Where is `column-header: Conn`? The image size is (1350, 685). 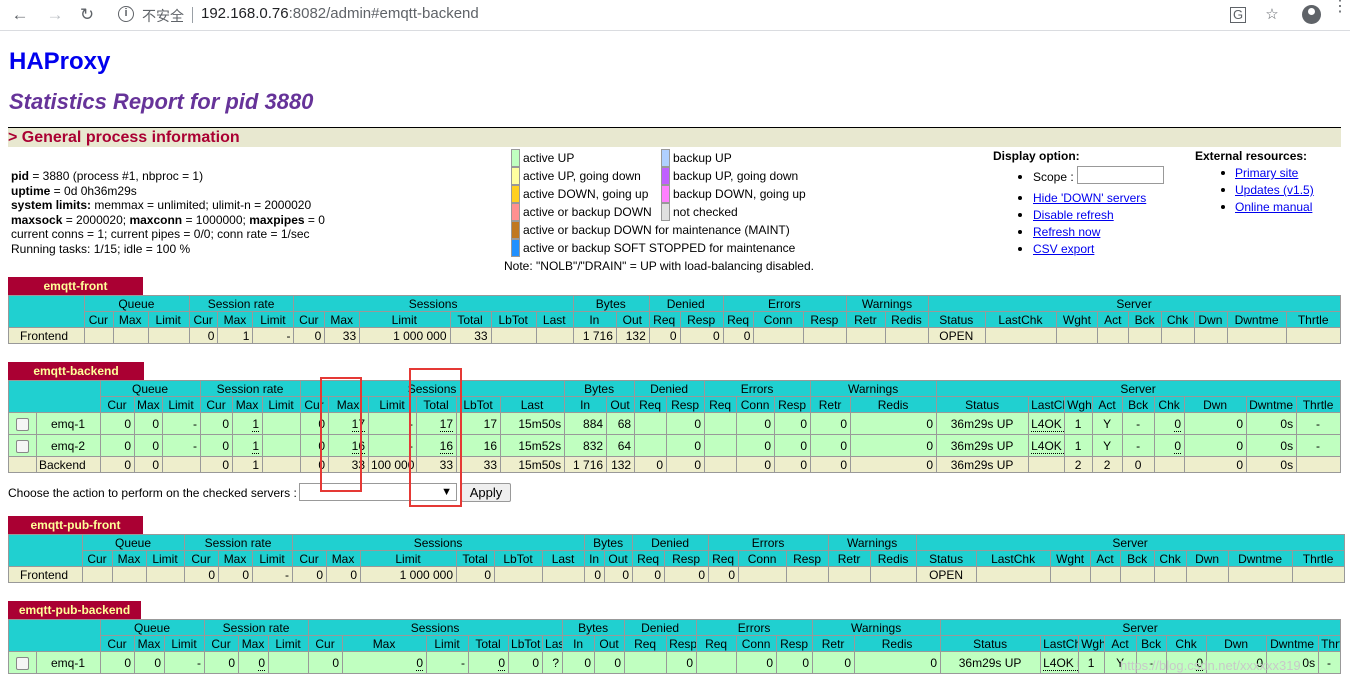 column-header: Conn is located at coordinates (757, 643).